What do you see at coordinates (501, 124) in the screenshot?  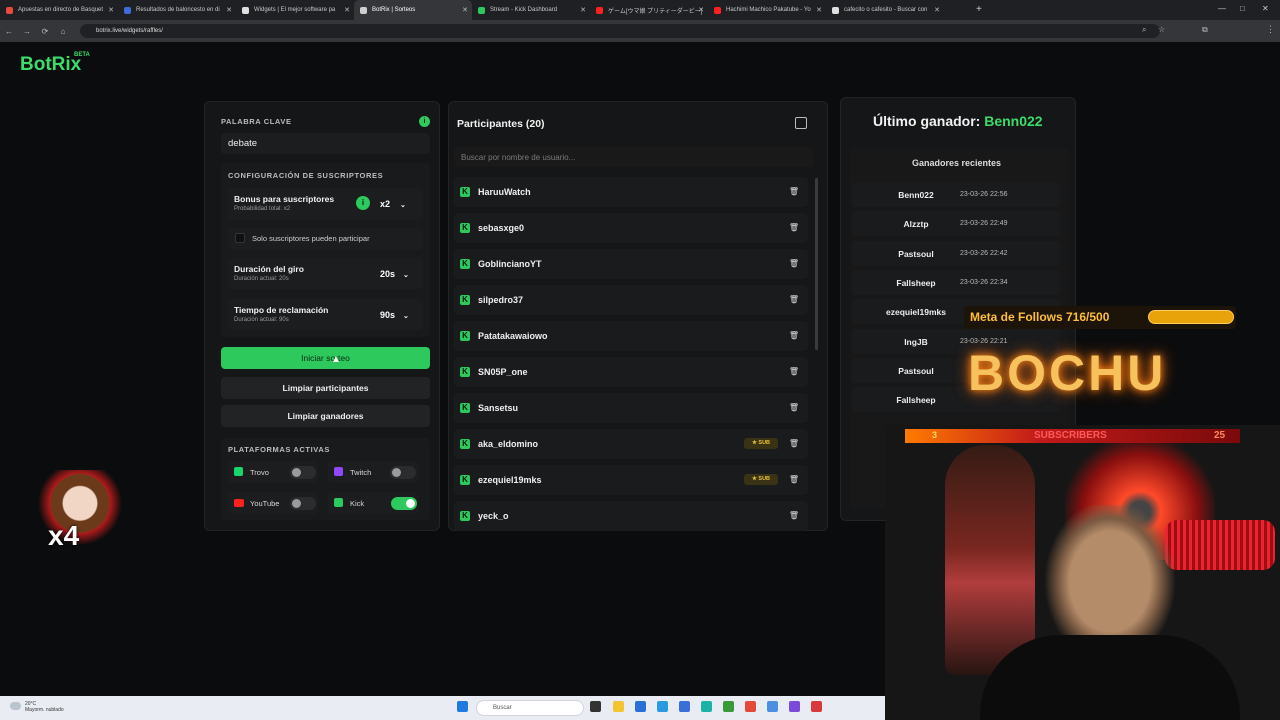 I see `participants-title: Participantes (20)` at bounding box center [501, 124].